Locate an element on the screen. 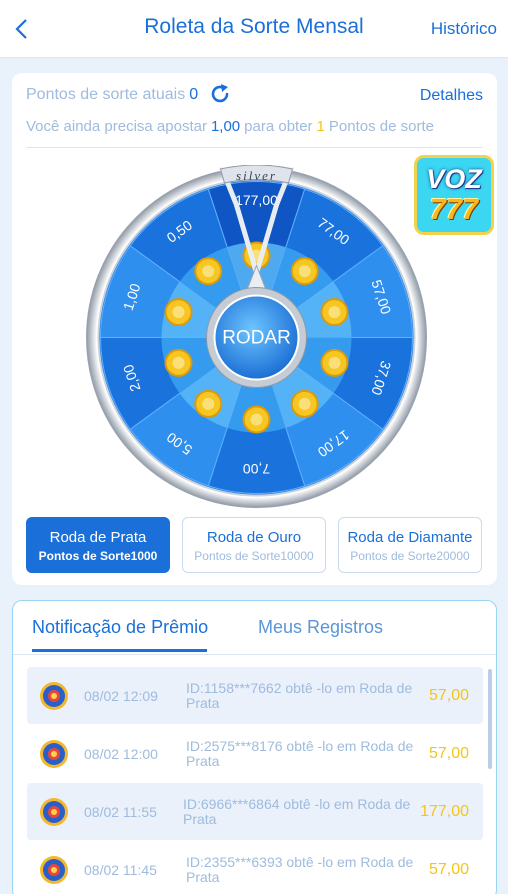 Image resolution: width=508 pixels, height=894 pixels. history-link: Histórico is located at coordinates (464, 29).